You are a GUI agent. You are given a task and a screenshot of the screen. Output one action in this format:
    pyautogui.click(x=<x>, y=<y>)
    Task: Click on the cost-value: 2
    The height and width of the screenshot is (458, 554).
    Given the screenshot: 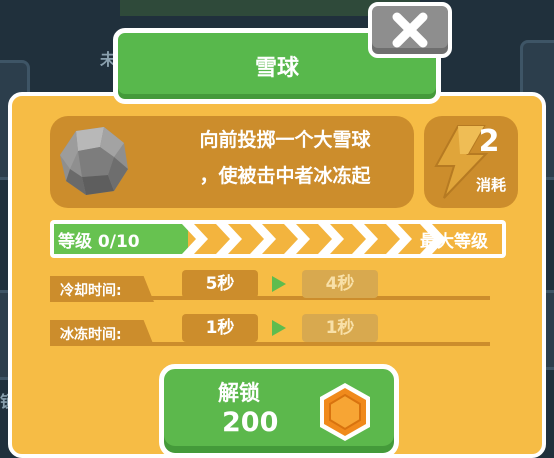 What is the action you would take?
    pyautogui.click(x=489, y=141)
    